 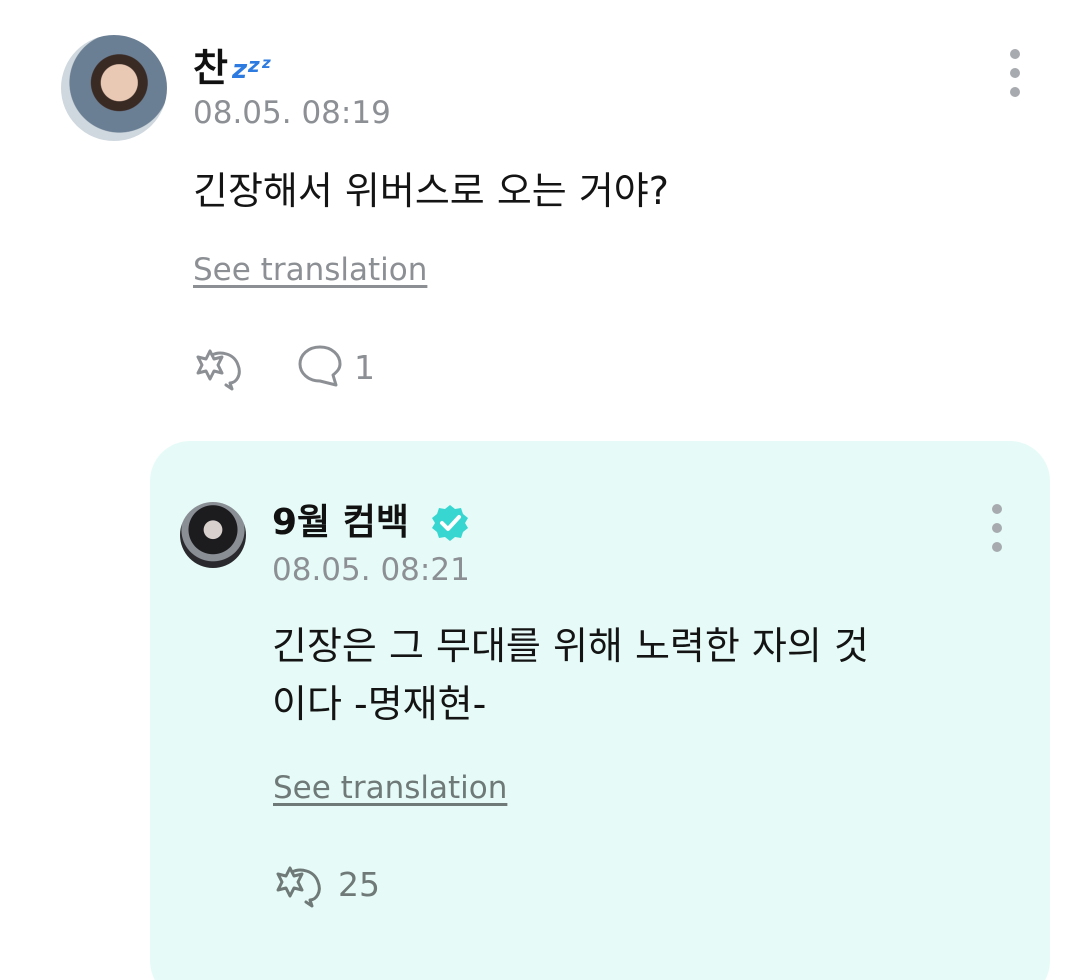 What do you see at coordinates (371, 570) in the screenshot?
I see `reply-timestamp: 08.05. 08:21` at bounding box center [371, 570].